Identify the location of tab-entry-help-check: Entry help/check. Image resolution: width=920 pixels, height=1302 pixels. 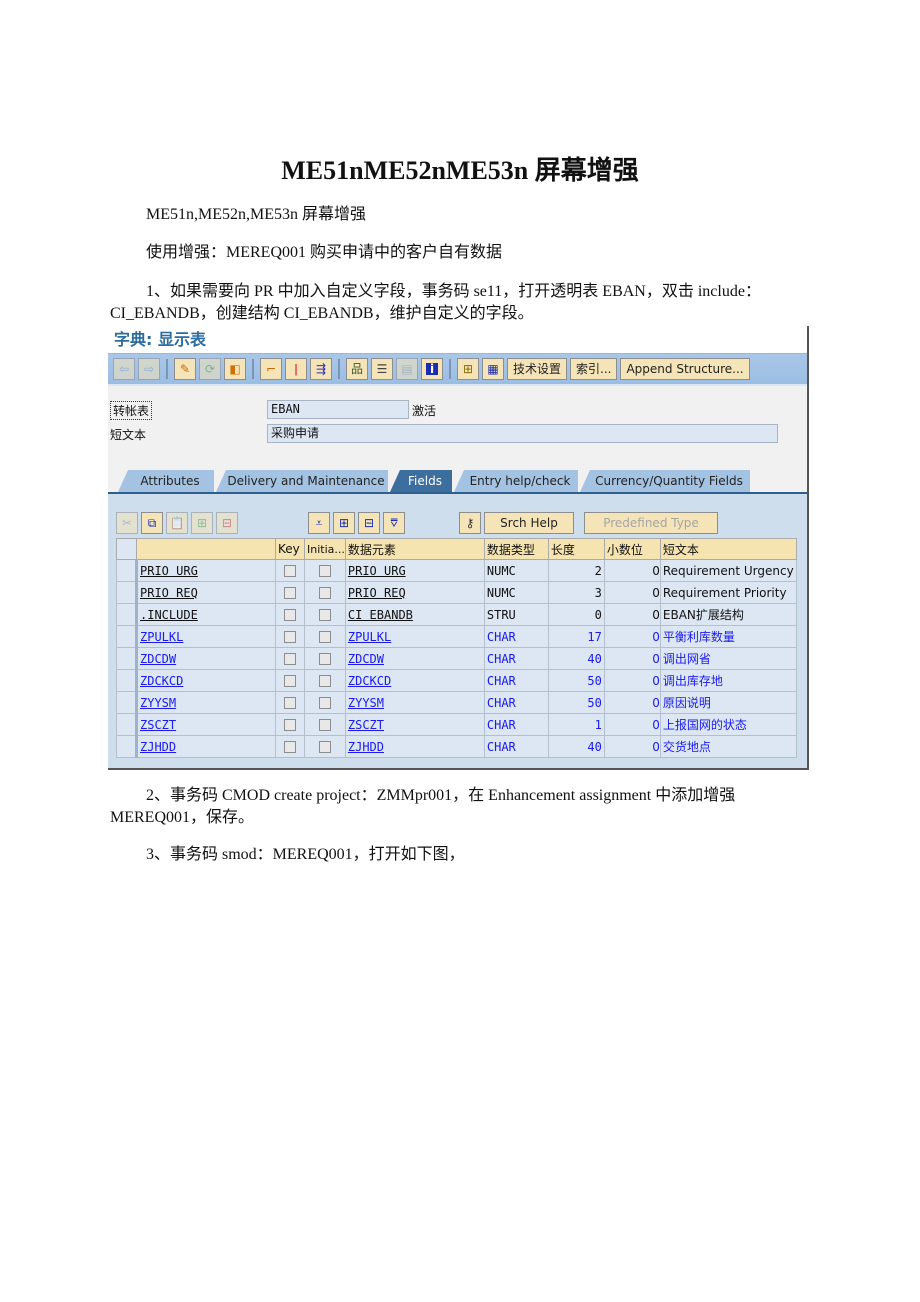
(516, 481).